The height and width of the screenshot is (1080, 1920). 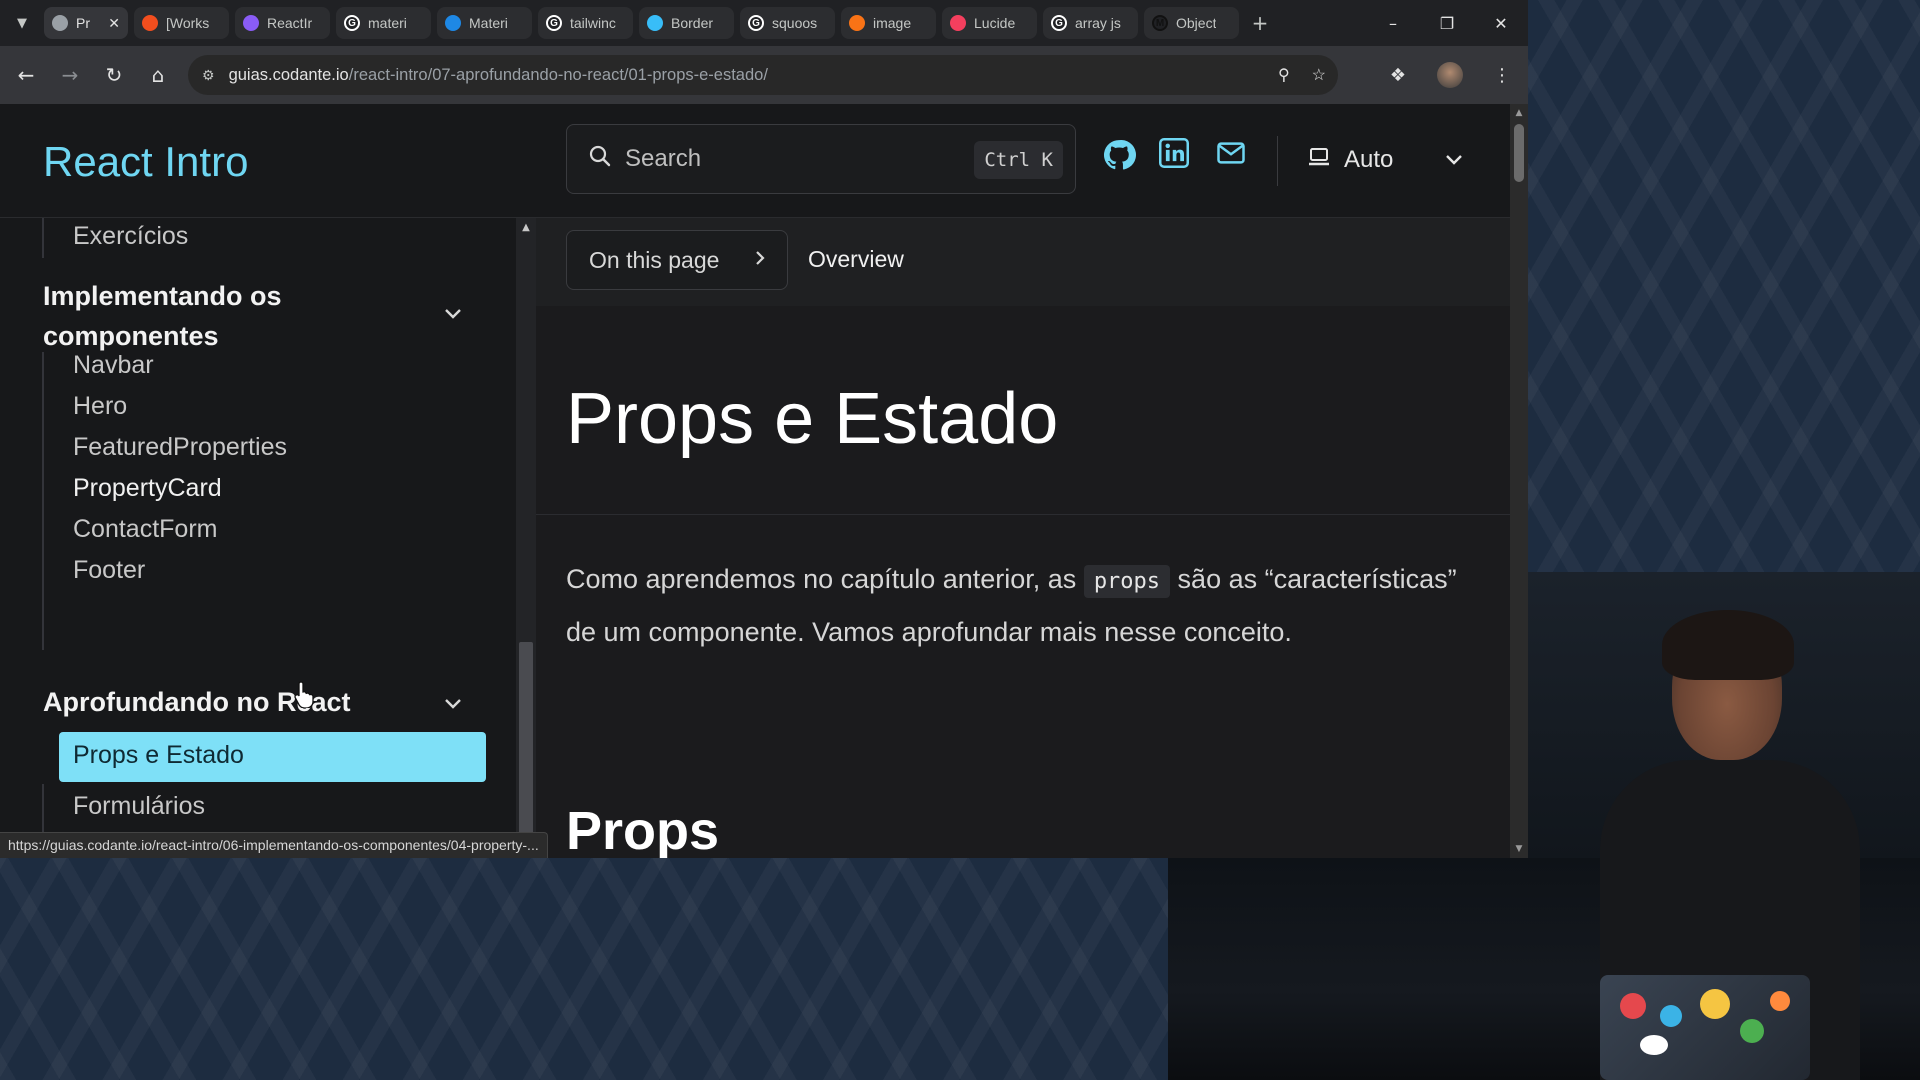 I want to click on browser-tab: Materi, so click(x=484, y=23).